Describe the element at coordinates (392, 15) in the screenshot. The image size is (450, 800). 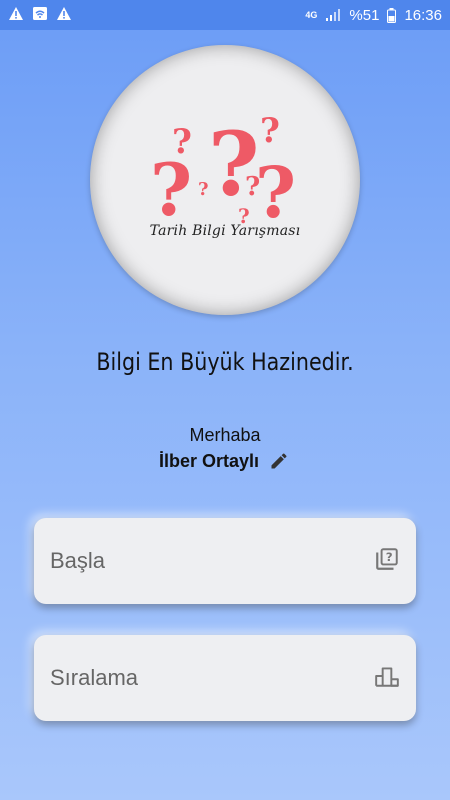
I see `battery-icon` at that location.